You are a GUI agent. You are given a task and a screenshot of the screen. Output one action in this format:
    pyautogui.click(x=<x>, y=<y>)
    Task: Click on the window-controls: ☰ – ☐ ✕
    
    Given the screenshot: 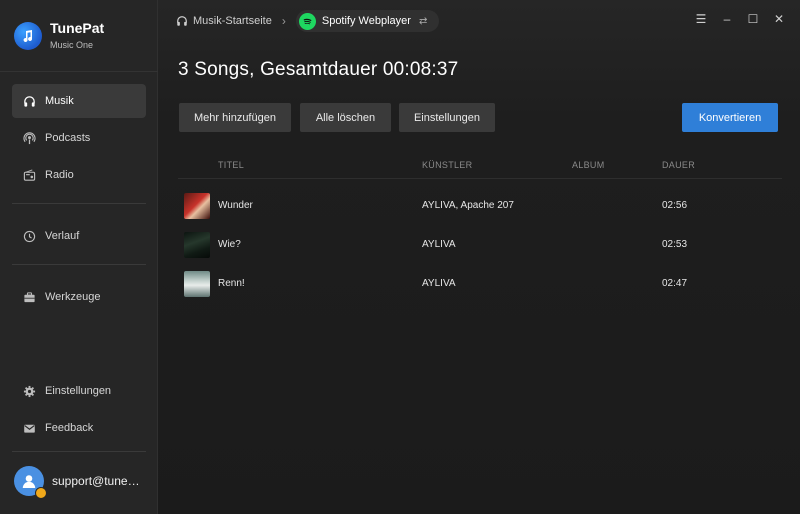 What is the action you would take?
    pyautogui.click(x=740, y=19)
    